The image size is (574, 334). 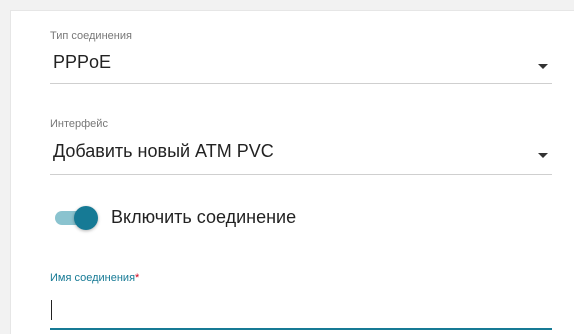 I want to click on required-mark: *, so click(x=137, y=278).